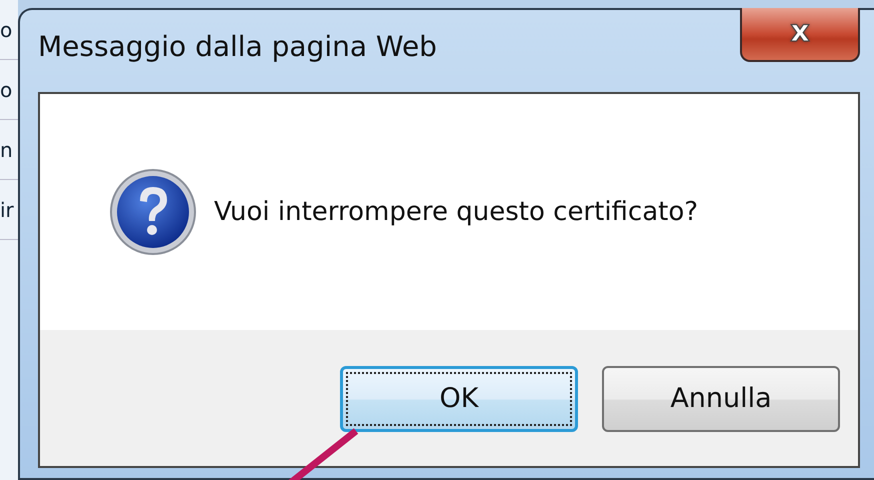 Image resolution: width=874 pixels, height=480 pixels. Describe the element at coordinates (721, 399) in the screenshot. I see `dialog-button: Annulla` at that location.